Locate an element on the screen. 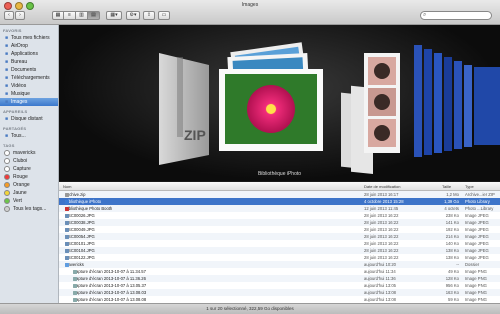 The height and width of the screenshot is (314, 500). column-view-button: ▥ is located at coordinates (82, 15).